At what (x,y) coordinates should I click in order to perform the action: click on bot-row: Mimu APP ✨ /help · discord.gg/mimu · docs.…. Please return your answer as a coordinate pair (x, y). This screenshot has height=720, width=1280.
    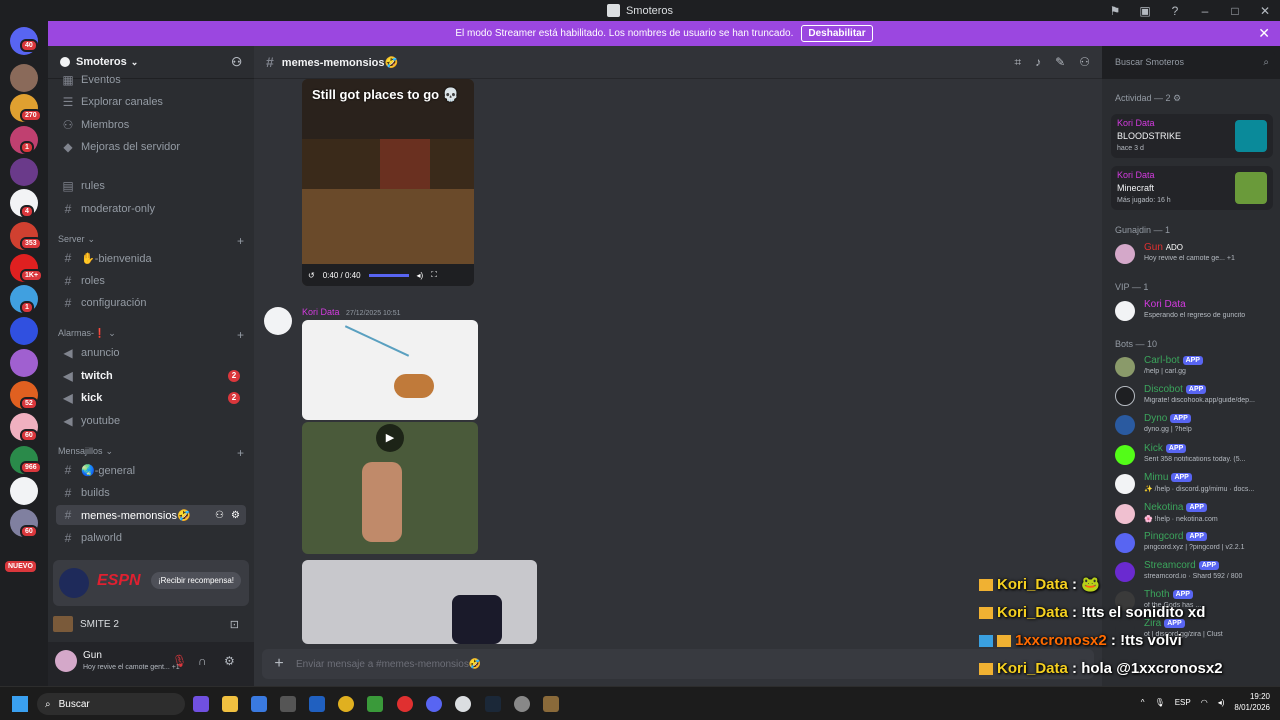
    Looking at the image, I should click on (1195, 484).